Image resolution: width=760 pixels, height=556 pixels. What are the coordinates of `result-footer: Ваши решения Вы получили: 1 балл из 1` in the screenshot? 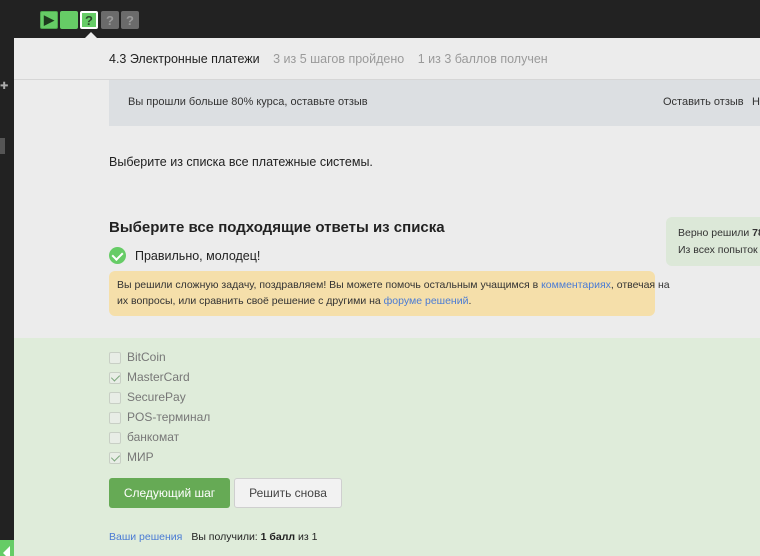 It's located at (213, 537).